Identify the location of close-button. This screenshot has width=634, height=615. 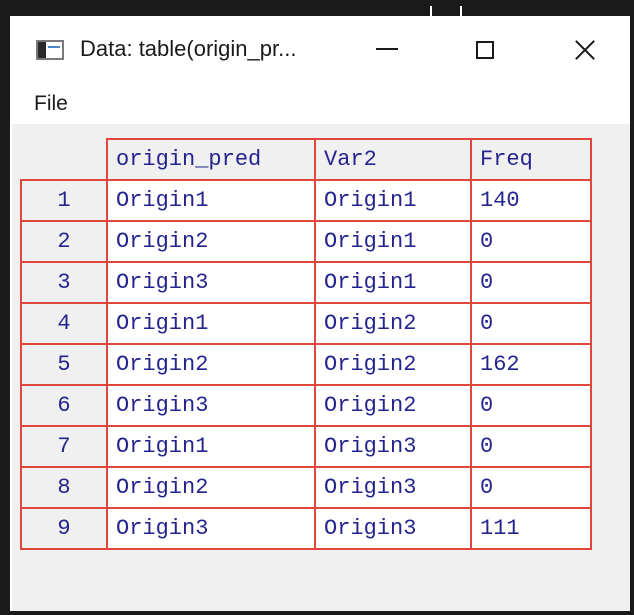
(585, 50).